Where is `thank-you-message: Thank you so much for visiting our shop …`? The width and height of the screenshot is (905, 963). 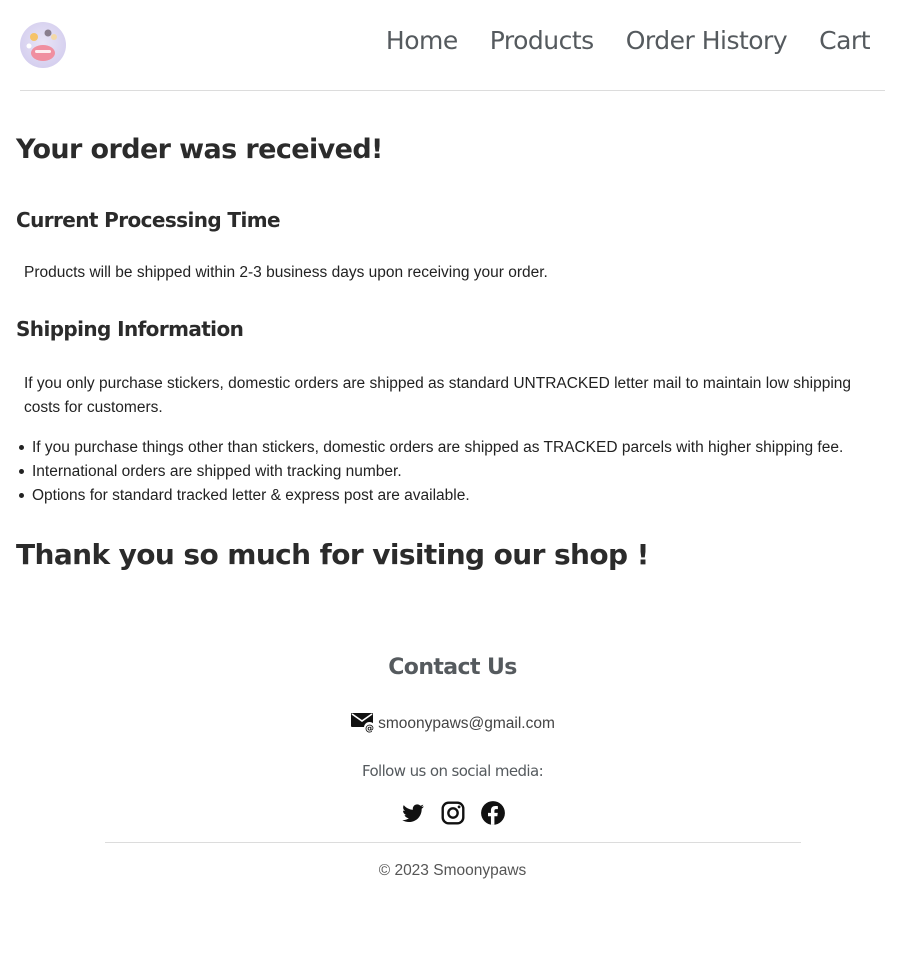 thank-you-message: Thank you so much for visiting our shop … is located at coordinates (332, 554).